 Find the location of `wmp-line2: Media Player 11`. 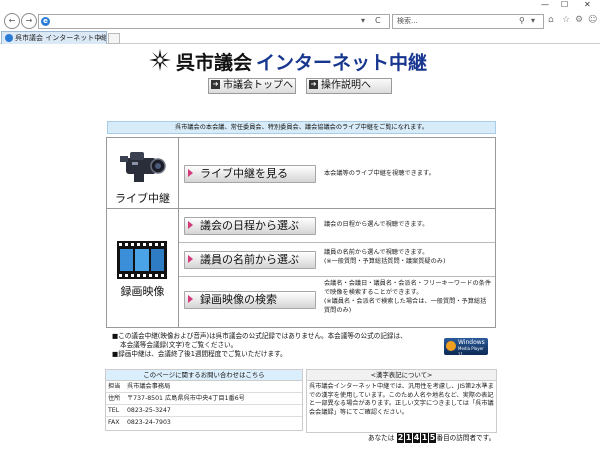

wmp-line2: Media Player 11 is located at coordinates (471, 351).